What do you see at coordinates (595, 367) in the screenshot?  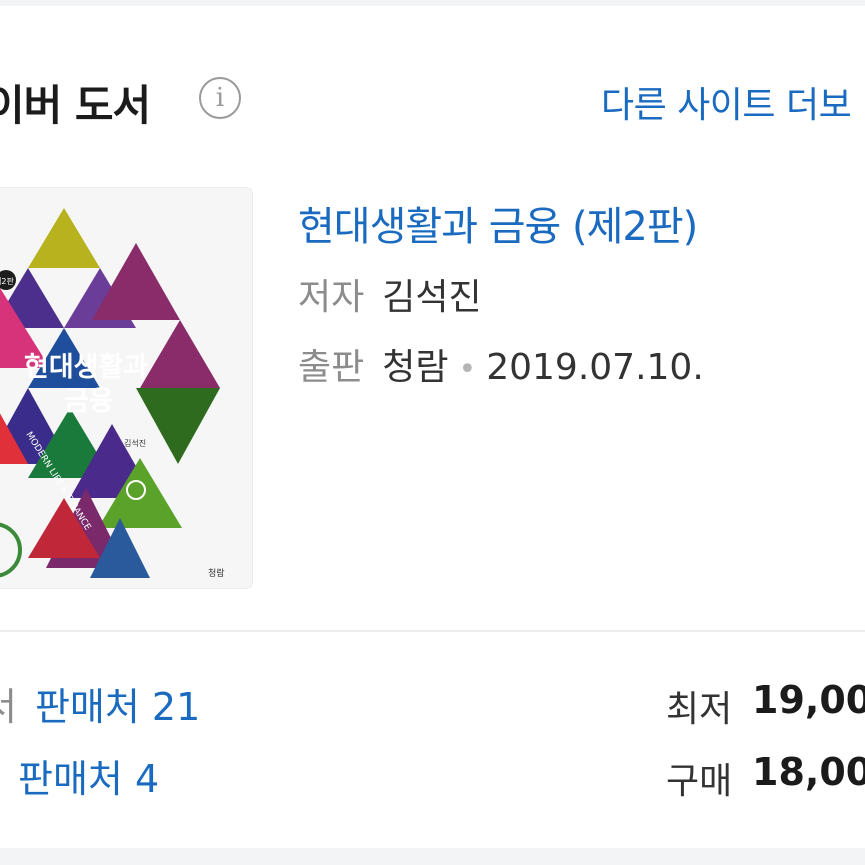 I see `publish-date: 2019.07.10.` at bounding box center [595, 367].